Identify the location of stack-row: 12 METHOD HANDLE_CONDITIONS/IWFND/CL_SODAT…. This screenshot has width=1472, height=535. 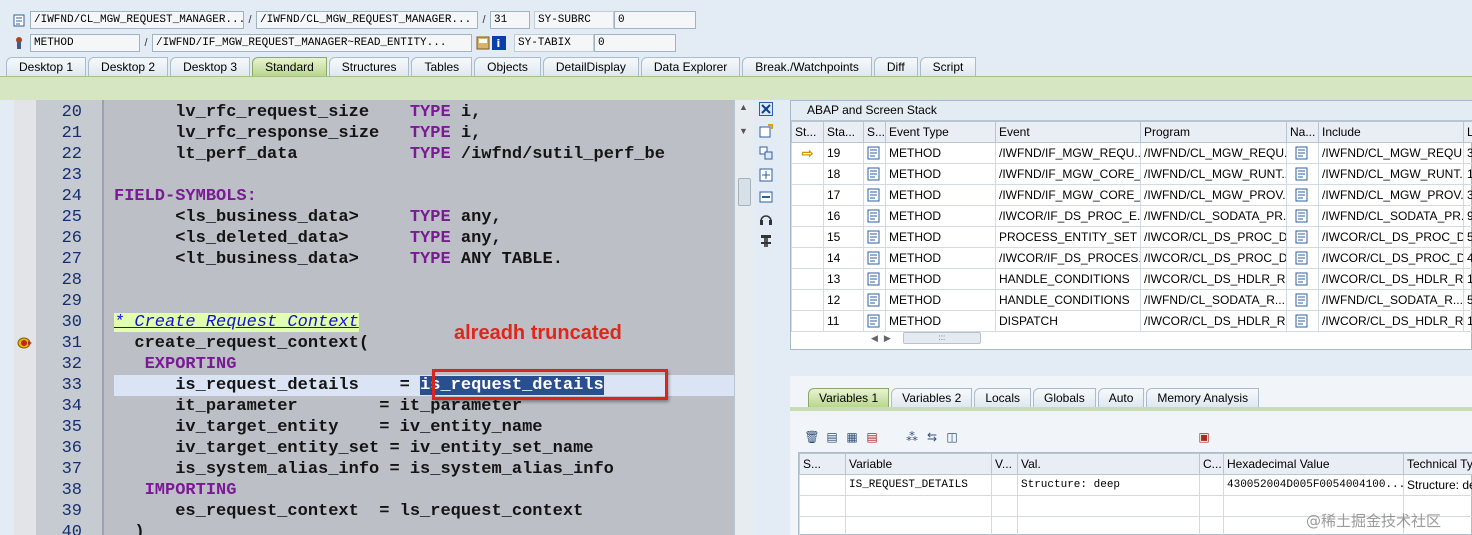
(1131, 300).